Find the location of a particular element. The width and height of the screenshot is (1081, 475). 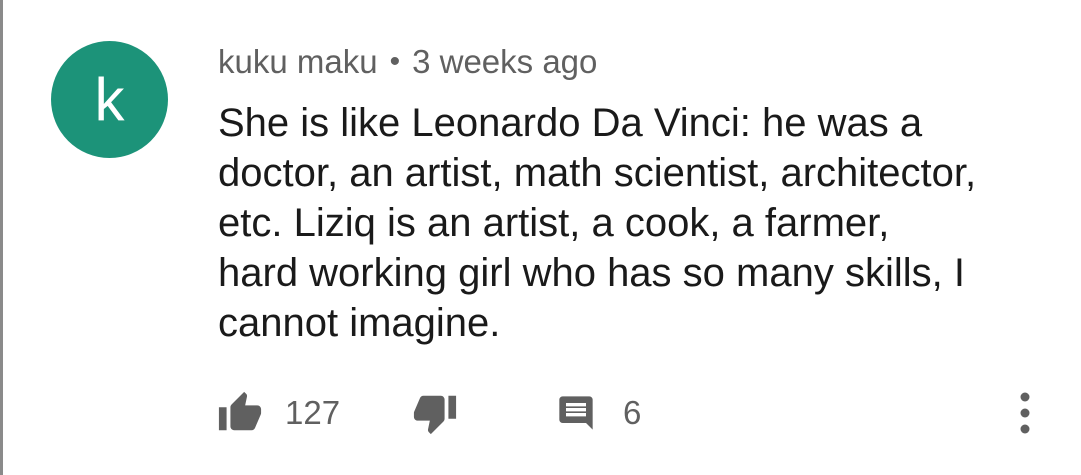

more-options-button is located at coordinates (1025, 413).